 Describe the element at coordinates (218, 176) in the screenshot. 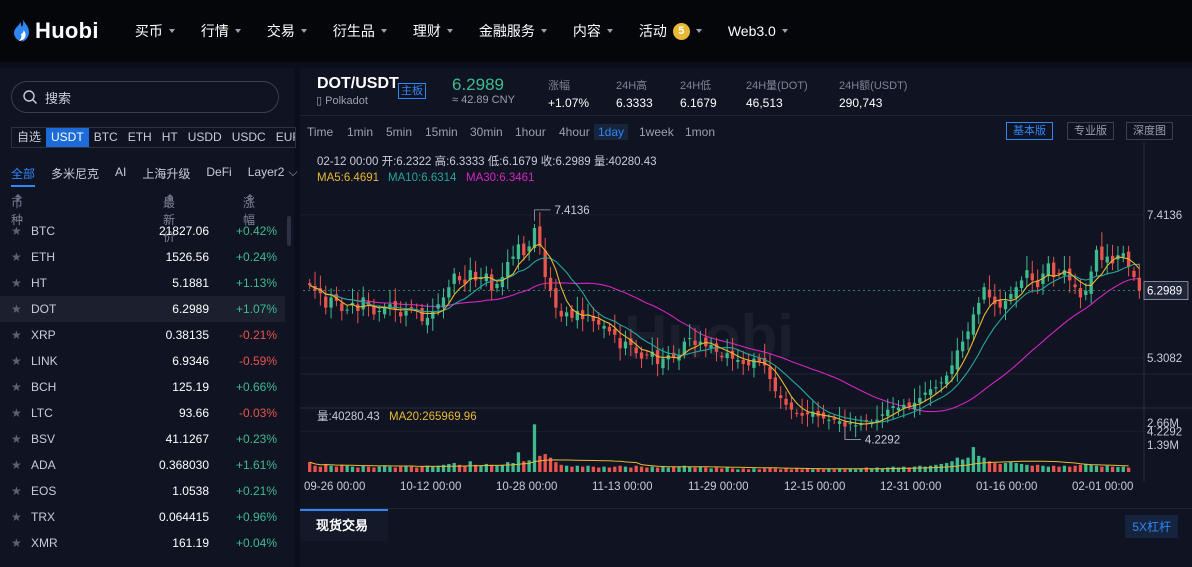

I see `category-tab-4: DeFi` at that location.